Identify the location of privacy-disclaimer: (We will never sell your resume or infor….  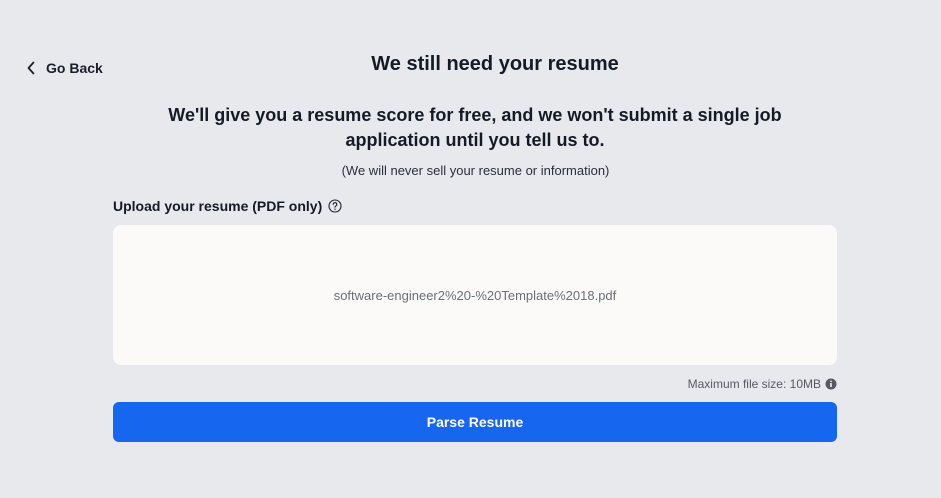
(475, 170).